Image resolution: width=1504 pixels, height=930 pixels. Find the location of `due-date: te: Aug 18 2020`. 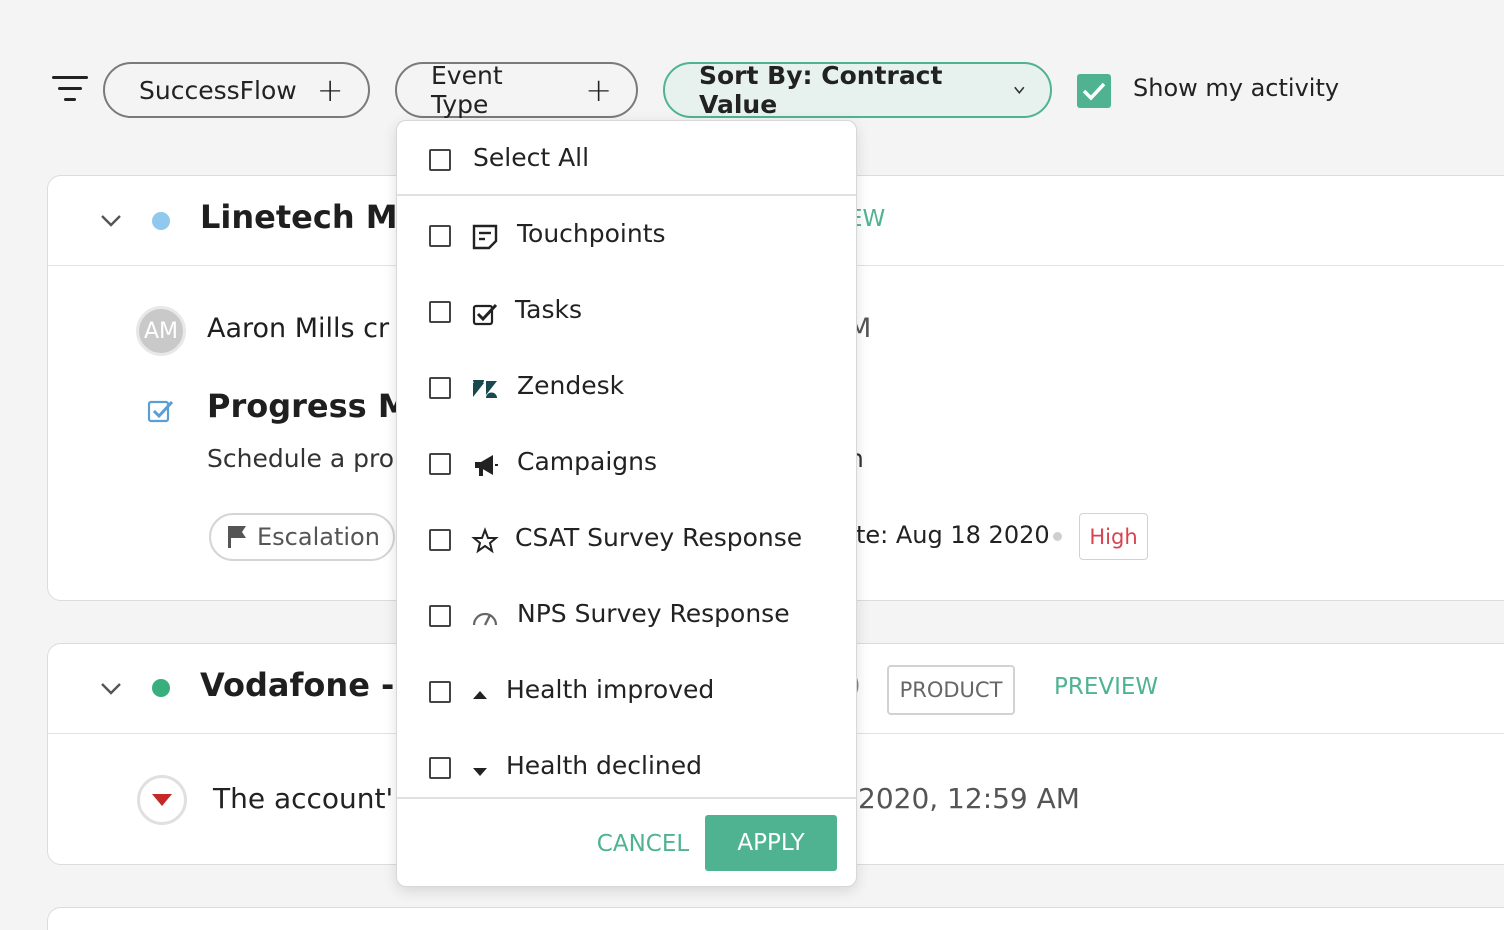

due-date: te: Aug 18 2020 is located at coordinates (953, 535).